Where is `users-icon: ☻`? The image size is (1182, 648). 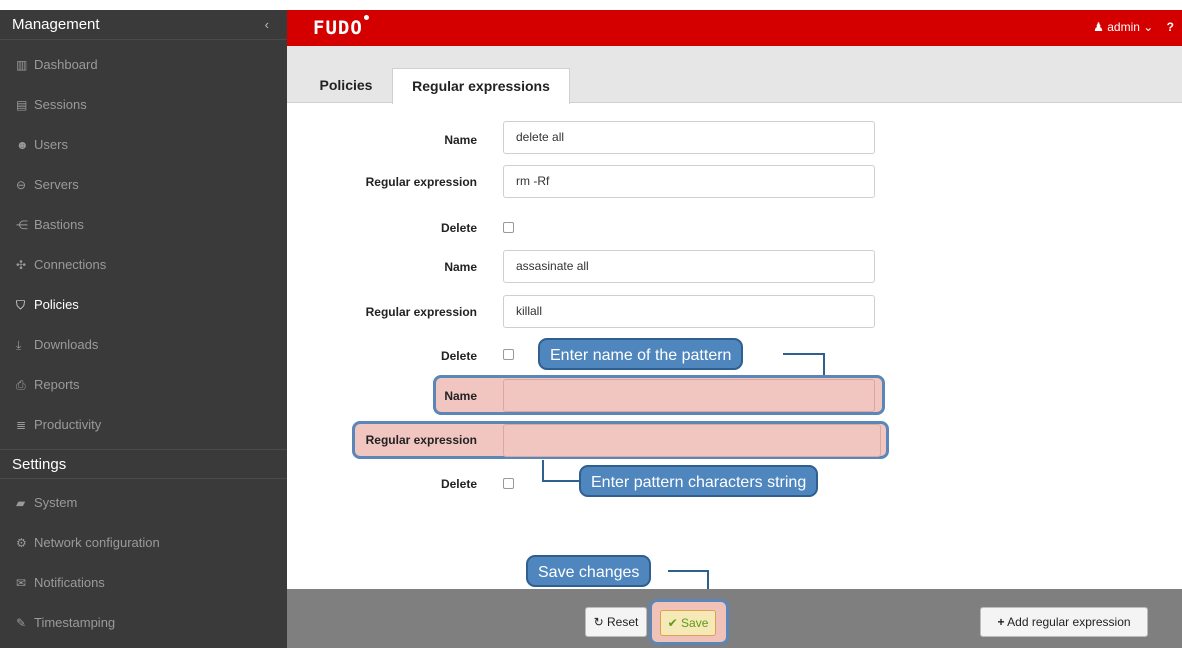 users-icon: ☻ is located at coordinates (22, 145).